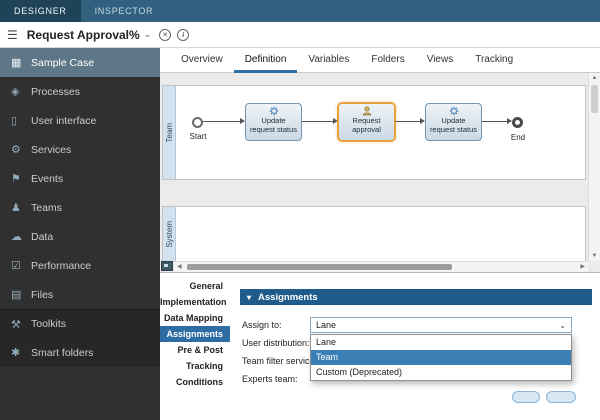 This screenshot has height=420, width=600. I want to click on tab-overview: Overview, so click(202, 60).